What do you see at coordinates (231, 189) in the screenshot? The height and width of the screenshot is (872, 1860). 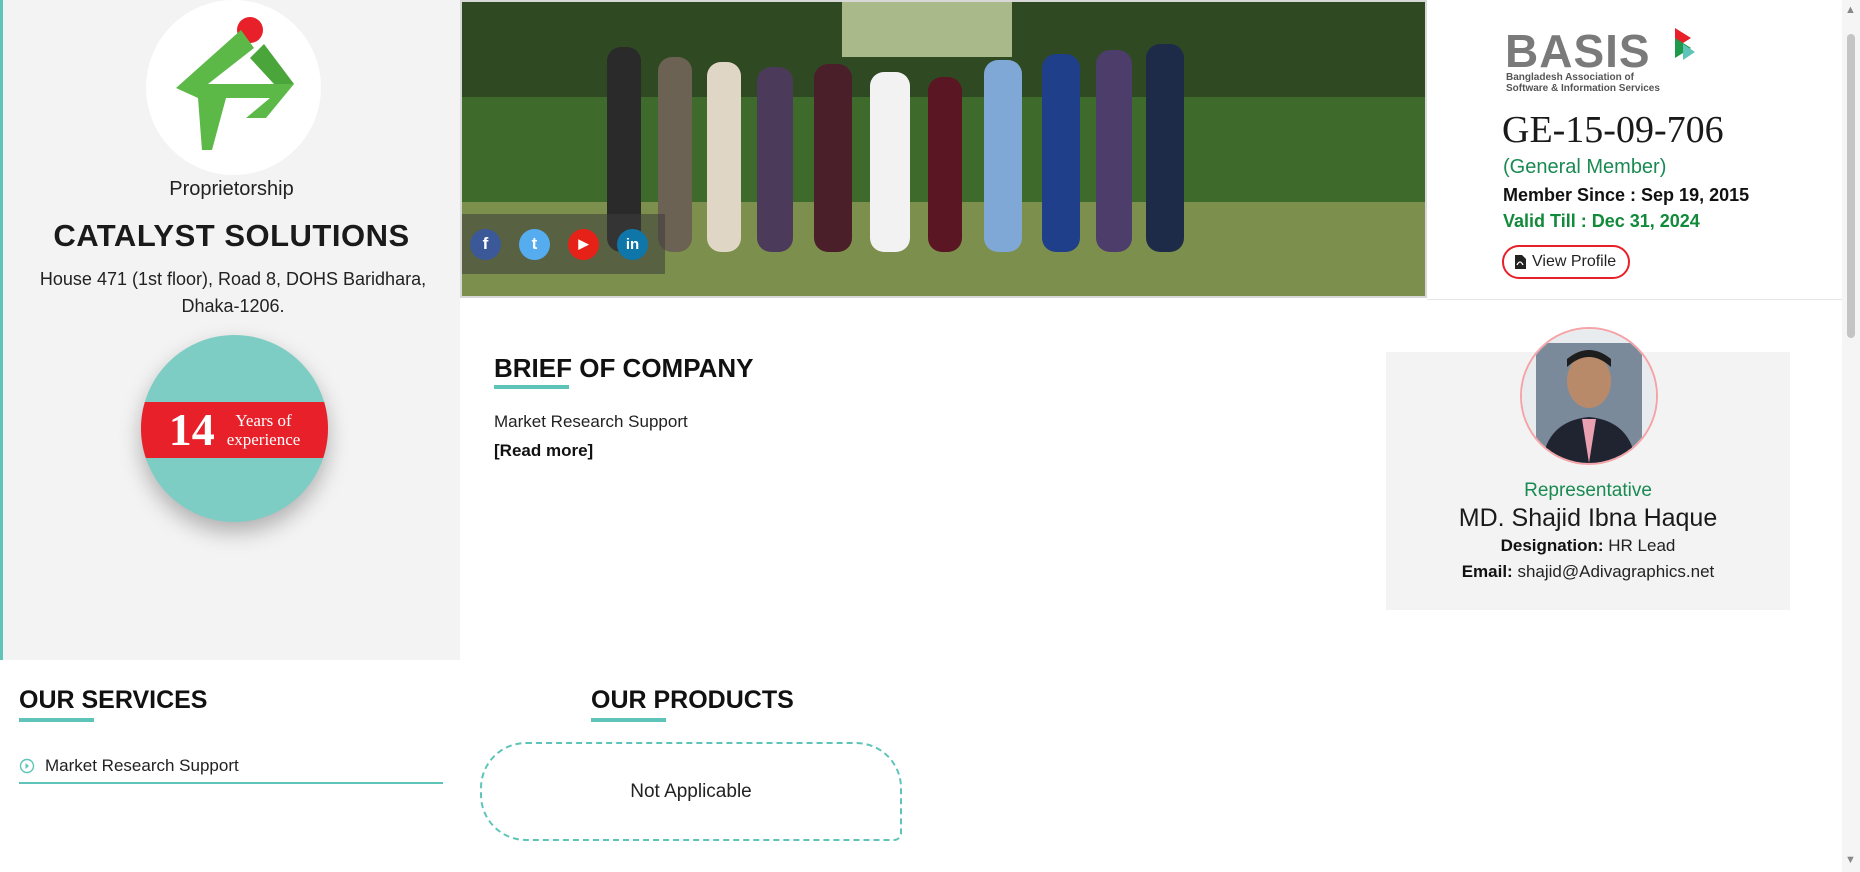 I see `company-type: Proprietorship` at bounding box center [231, 189].